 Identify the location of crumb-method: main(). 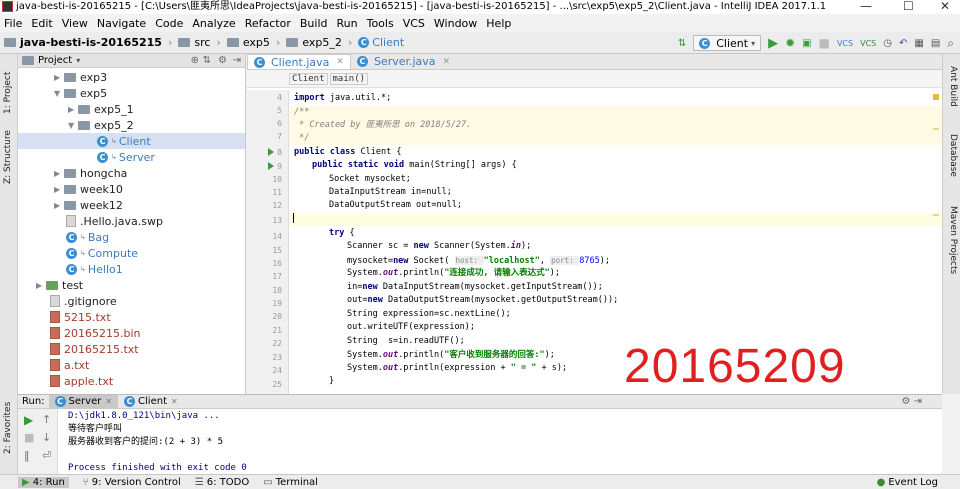
(349, 78).